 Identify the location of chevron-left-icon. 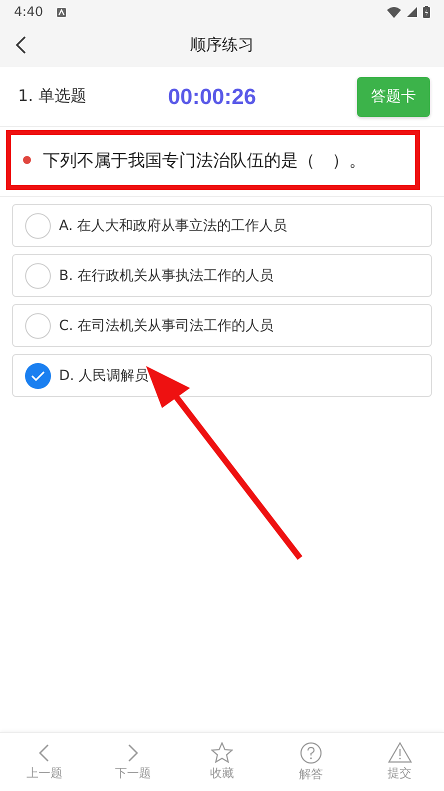
(44, 752).